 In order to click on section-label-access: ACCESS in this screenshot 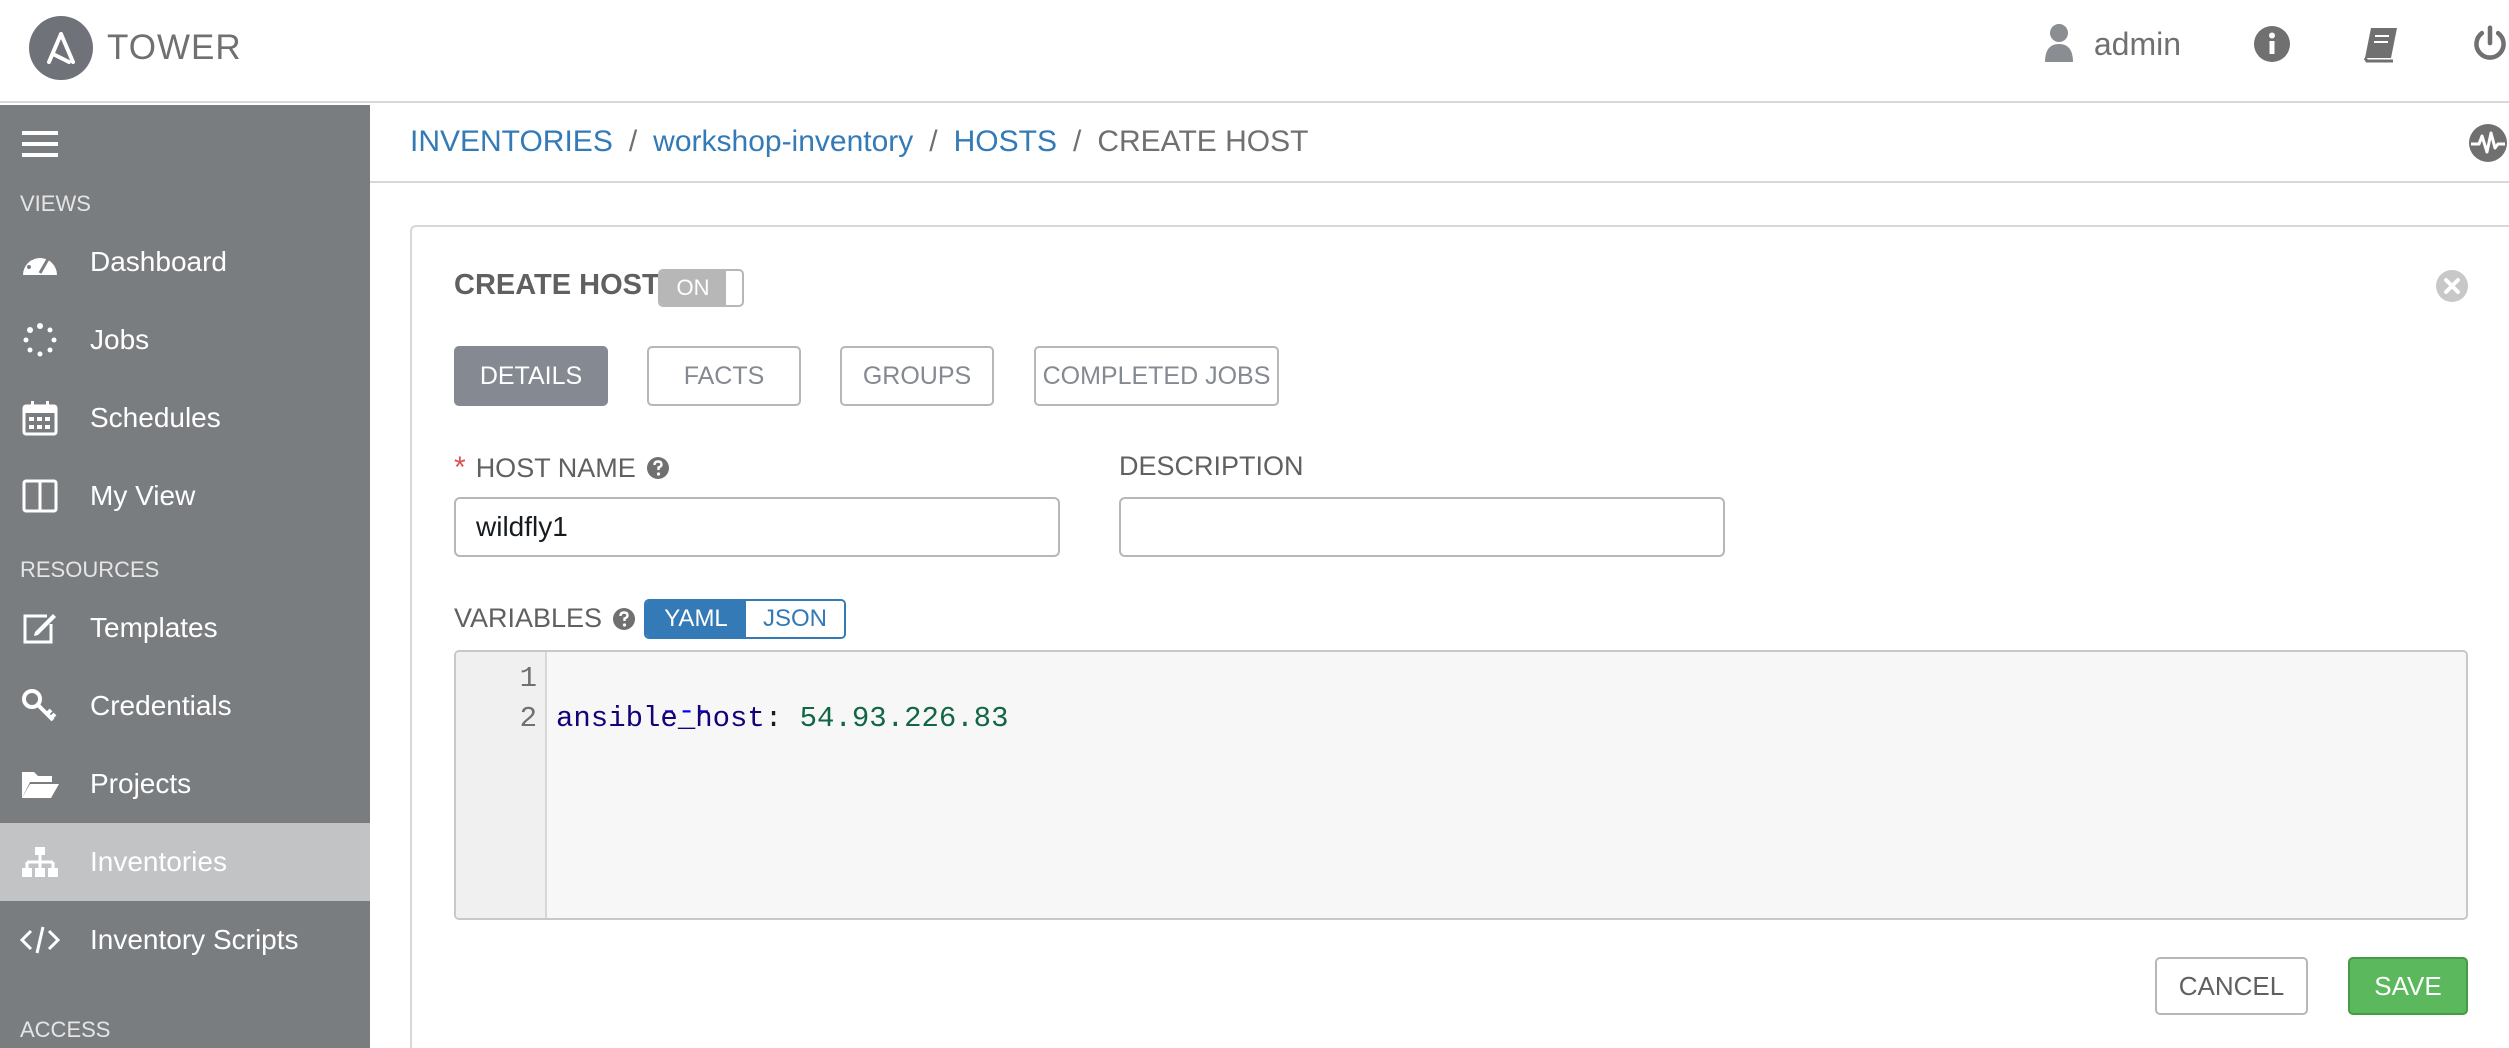, I will do `click(65, 1029)`.